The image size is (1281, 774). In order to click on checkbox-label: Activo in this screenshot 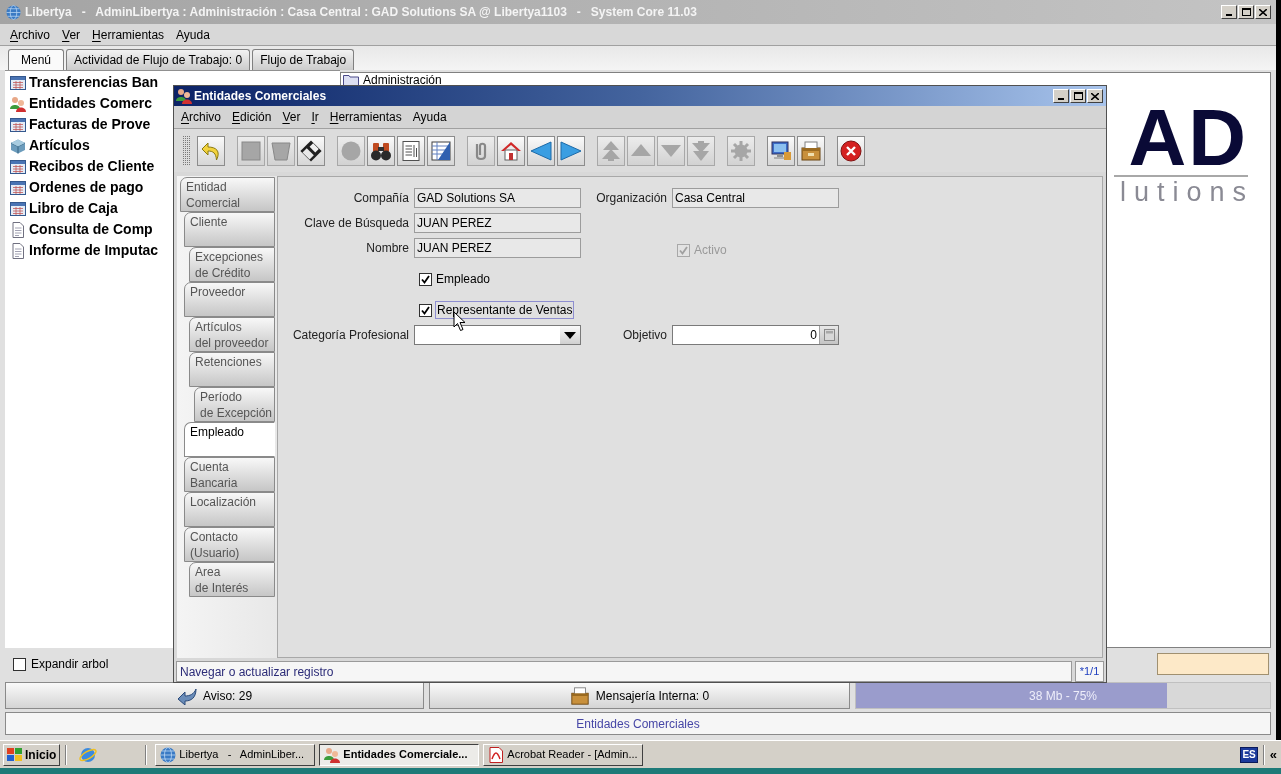, I will do `click(710, 250)`.